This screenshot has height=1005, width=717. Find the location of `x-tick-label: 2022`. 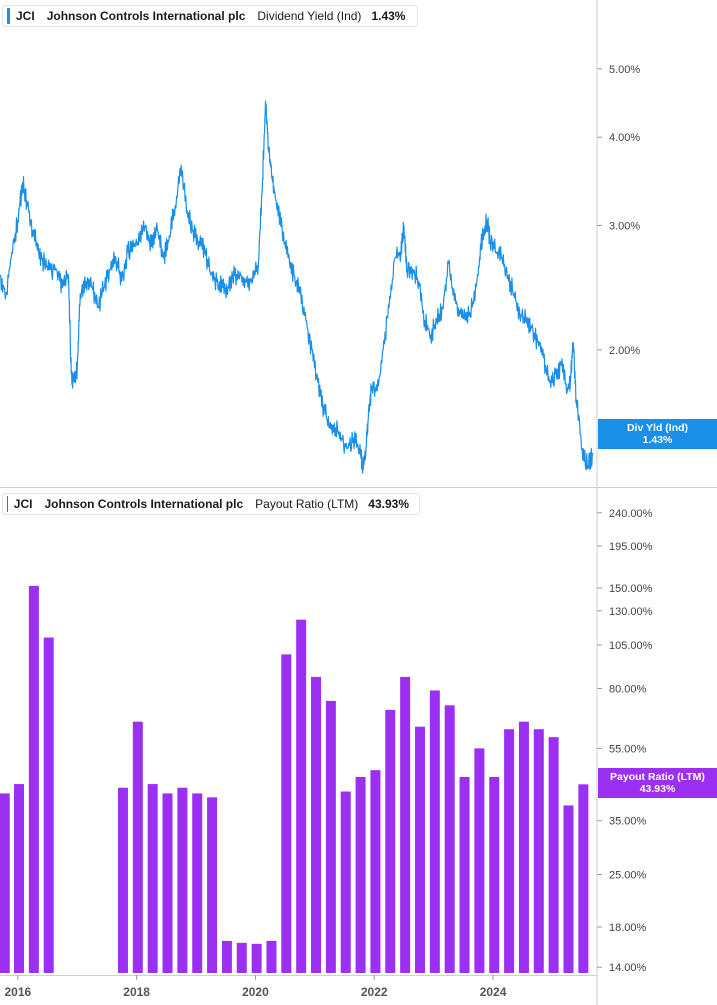

x-tick-label: 2022 is located at coordinates (374, 992).